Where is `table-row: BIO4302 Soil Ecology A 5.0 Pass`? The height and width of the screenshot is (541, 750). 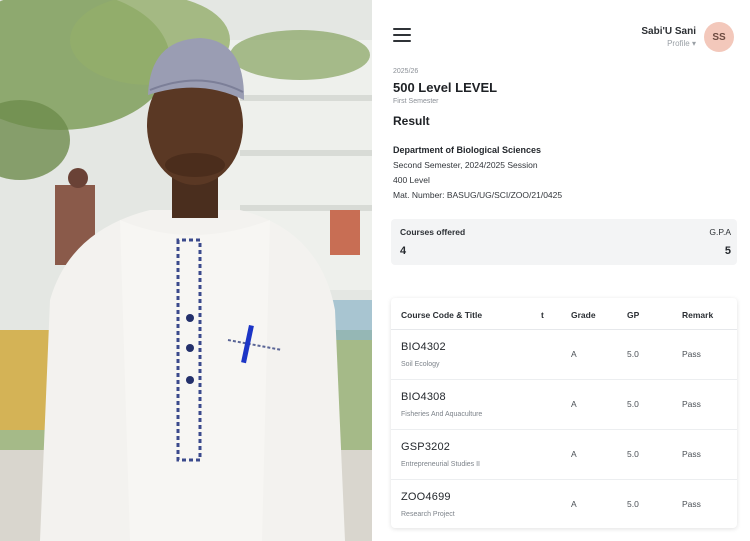 table-row: BIO4302 Soil Ecology A 5.0 Pass is located at coordinates (564, 355).